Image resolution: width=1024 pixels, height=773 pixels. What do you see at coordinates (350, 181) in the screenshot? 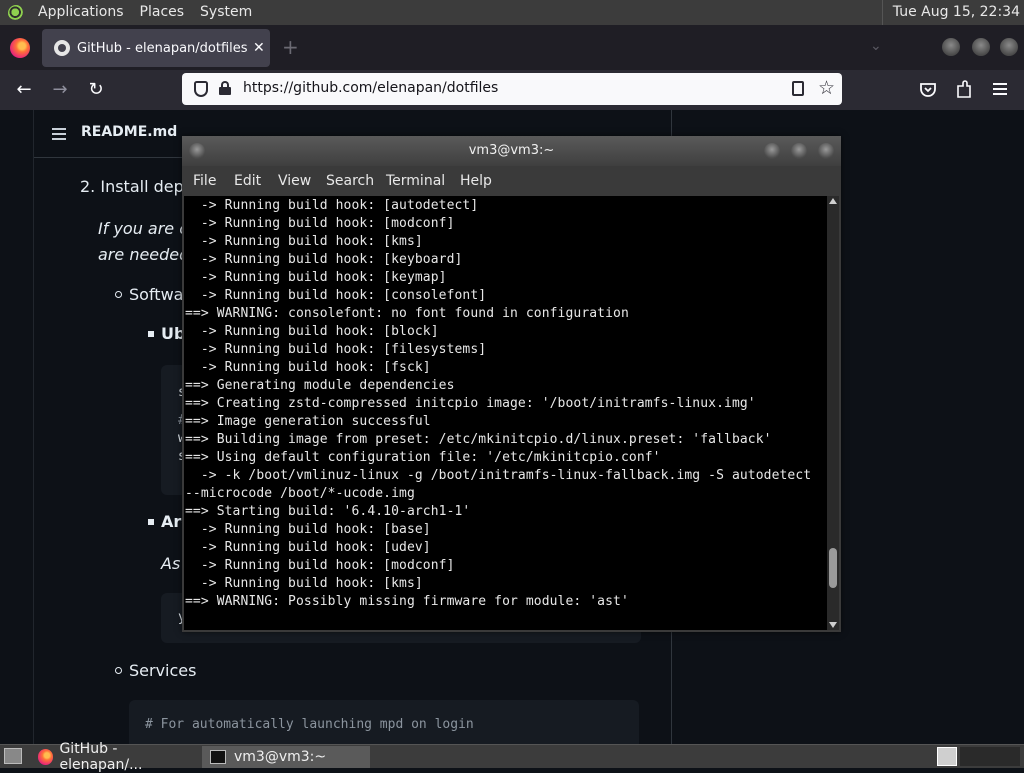
I see `menu-search: Search` at bounding box center [350, 181].